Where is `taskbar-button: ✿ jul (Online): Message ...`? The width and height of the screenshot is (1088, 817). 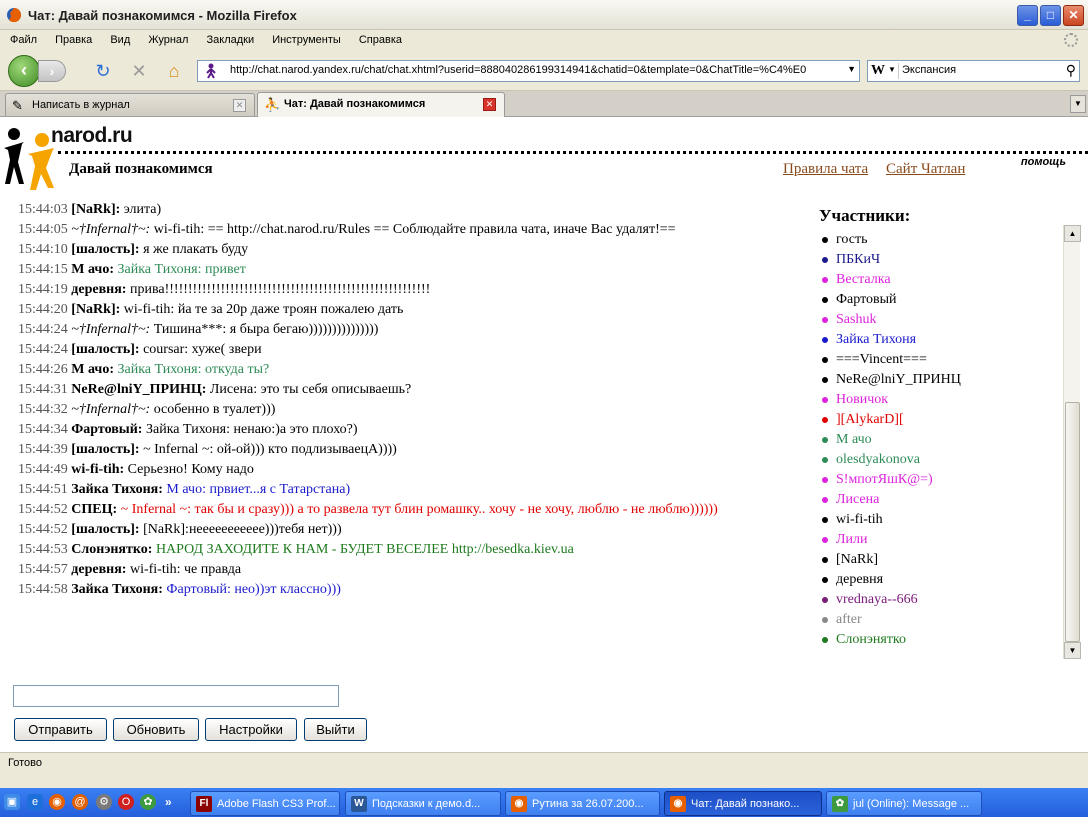 taskbar-button: ✿ jul (Online): Message ... is located at coordinates (904, 803).